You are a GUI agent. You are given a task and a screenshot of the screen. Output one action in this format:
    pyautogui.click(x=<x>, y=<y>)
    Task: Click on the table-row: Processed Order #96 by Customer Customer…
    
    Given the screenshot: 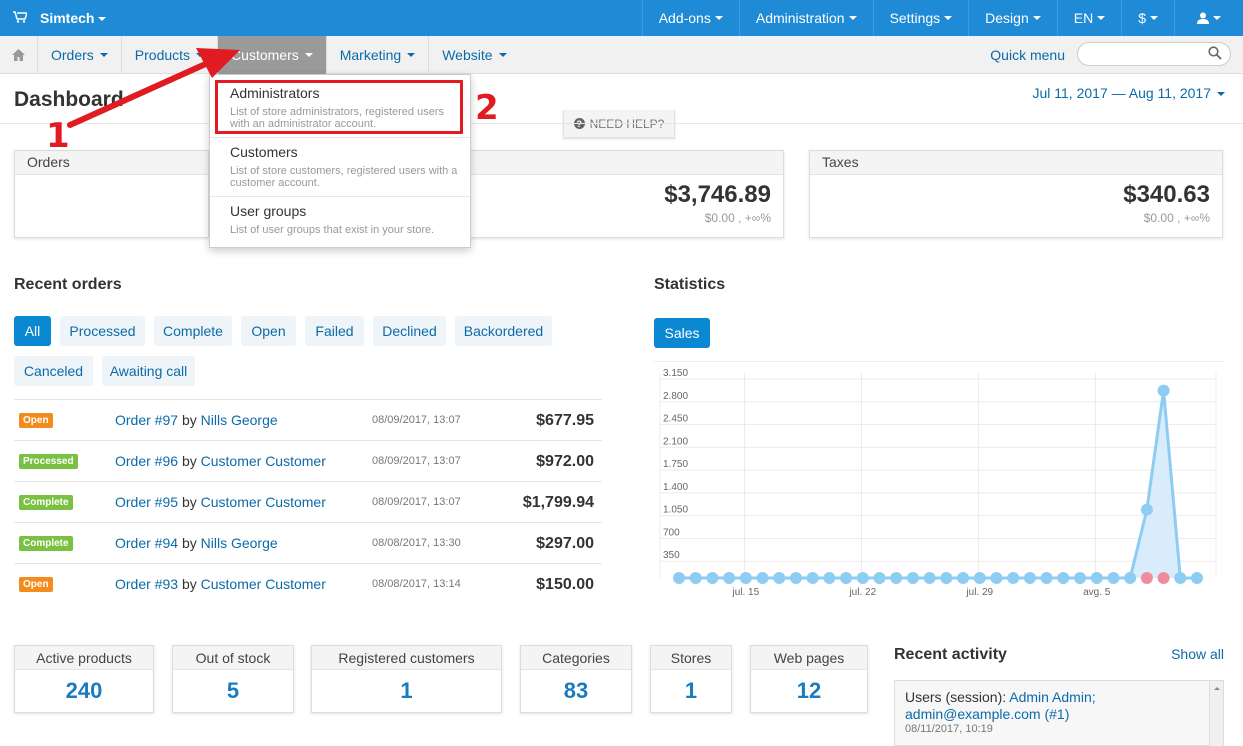 What is the action you would take?
    pyautogui.click(x=308, y=460)
    